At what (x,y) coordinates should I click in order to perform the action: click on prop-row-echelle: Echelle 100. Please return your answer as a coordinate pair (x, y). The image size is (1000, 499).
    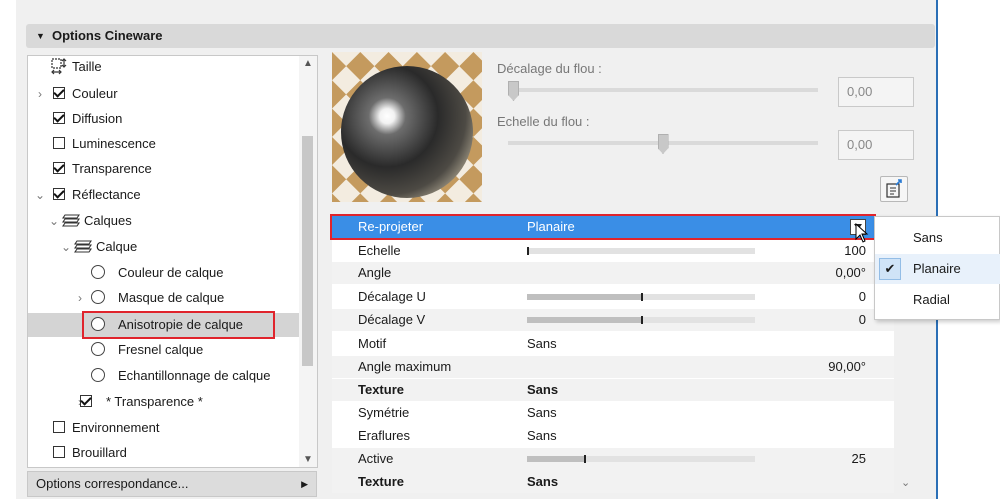
    Looking at the image, I should click on (613, 251).